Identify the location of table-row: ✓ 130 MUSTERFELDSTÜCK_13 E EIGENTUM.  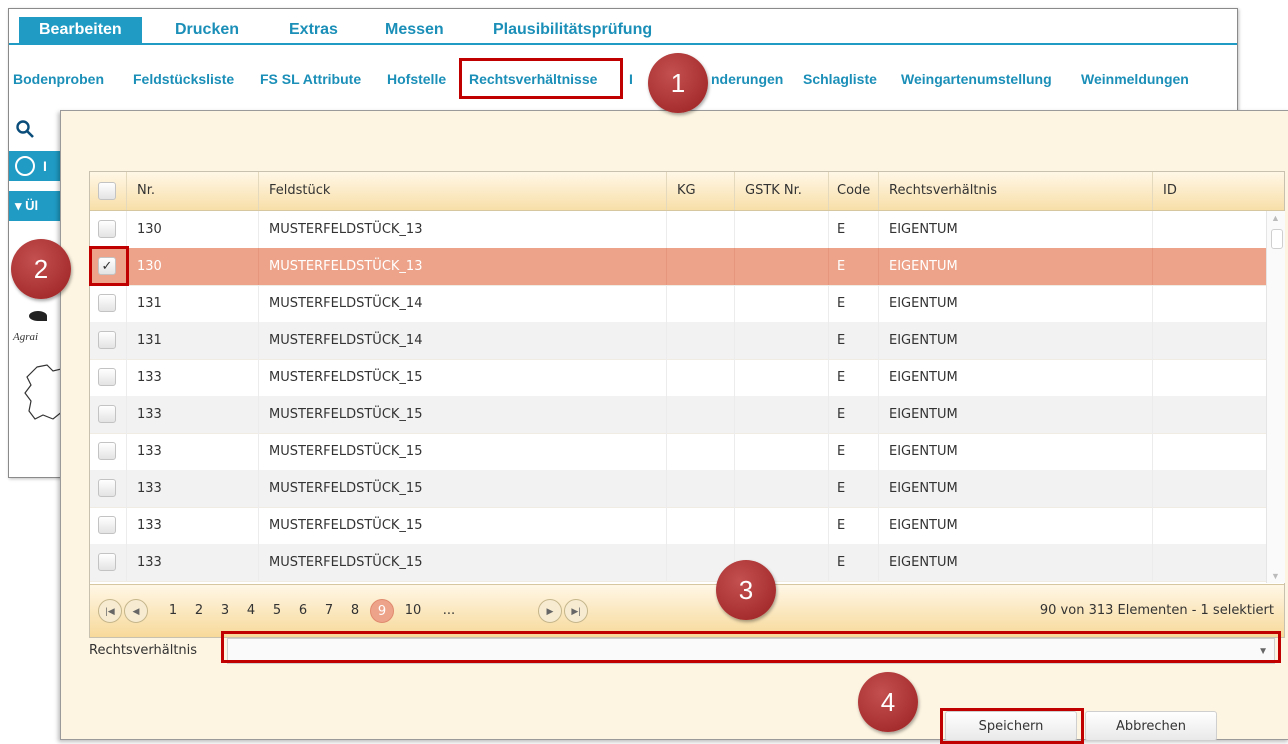
(678, 267).